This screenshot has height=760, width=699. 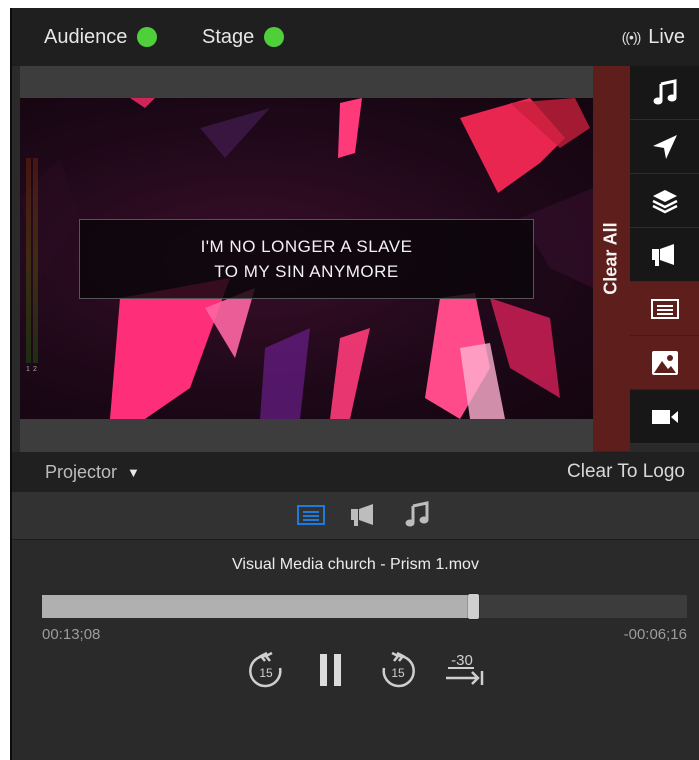 I want to click on stage-status: Stage, so click(x=243, y=37).